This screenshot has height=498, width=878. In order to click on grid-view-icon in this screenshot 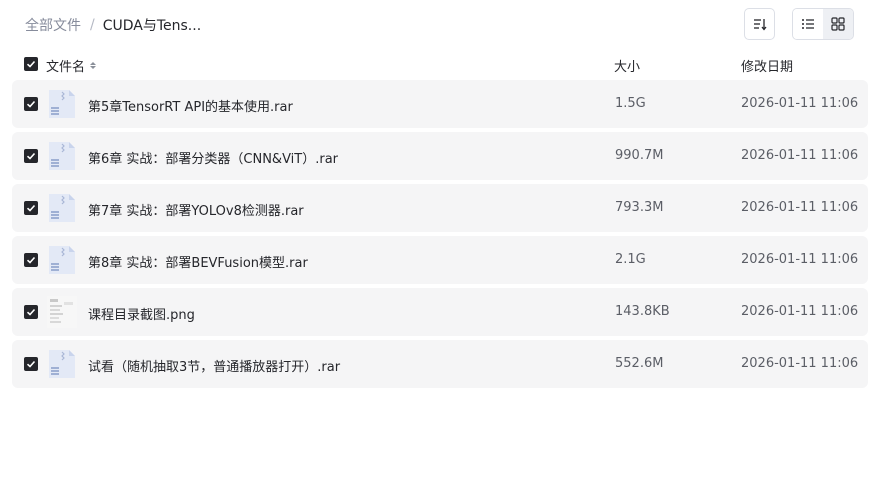, I will do `click(838, 24)`.